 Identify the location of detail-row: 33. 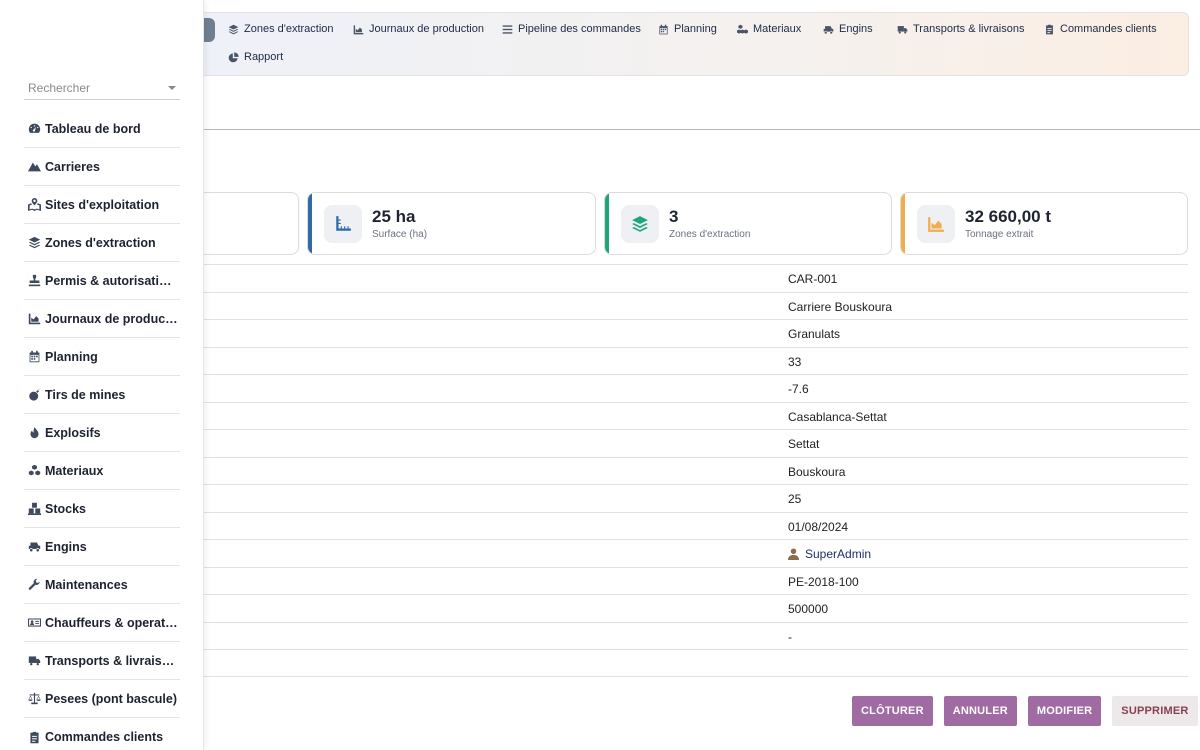
(696, 360).